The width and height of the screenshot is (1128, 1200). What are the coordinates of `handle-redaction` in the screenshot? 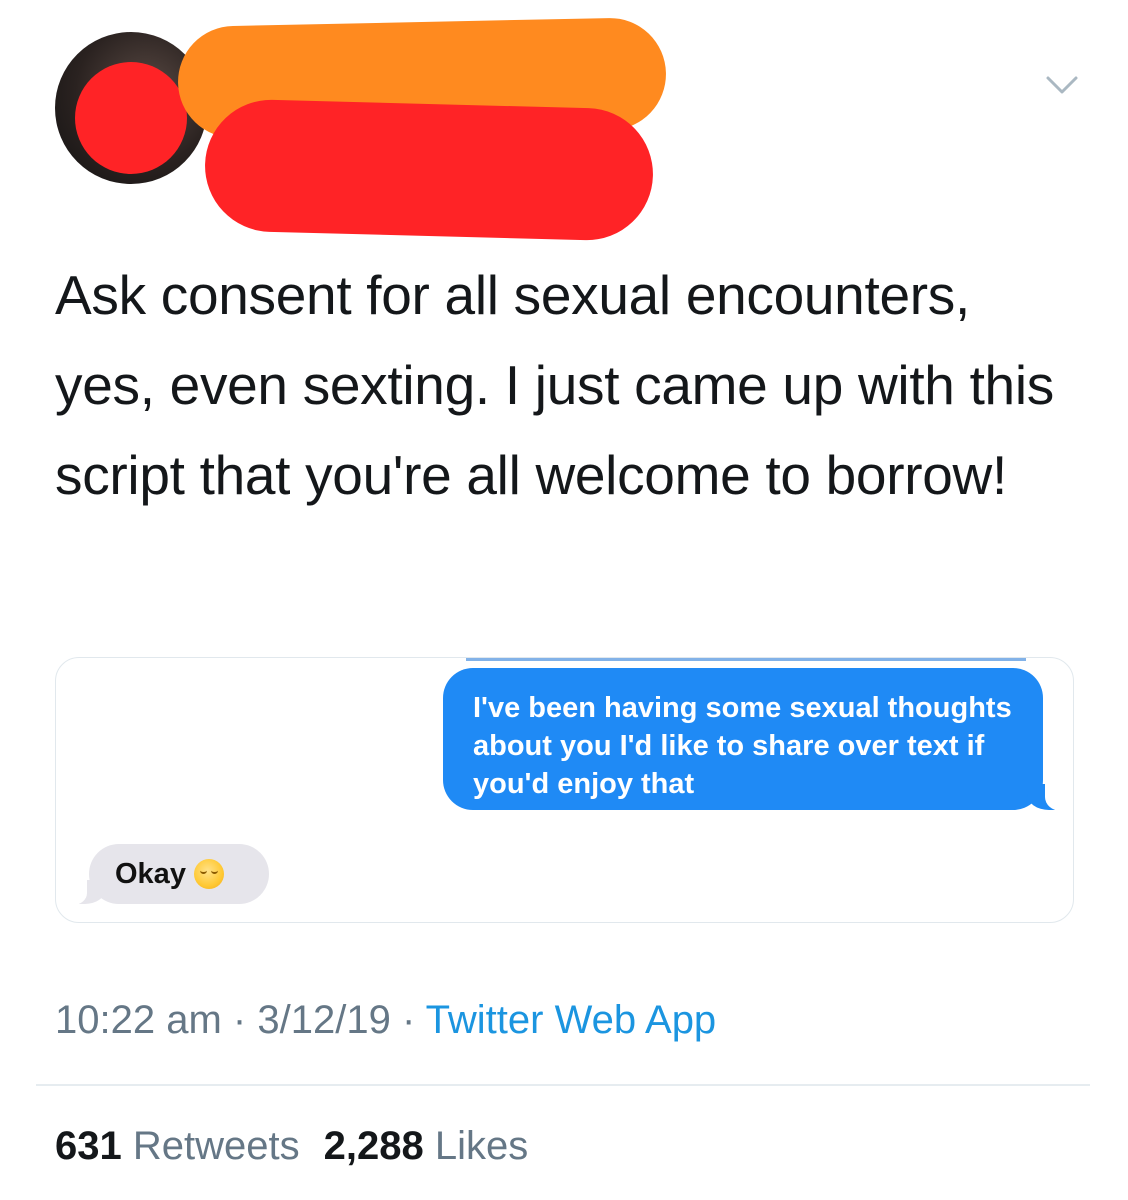 It's located at (429, 170).